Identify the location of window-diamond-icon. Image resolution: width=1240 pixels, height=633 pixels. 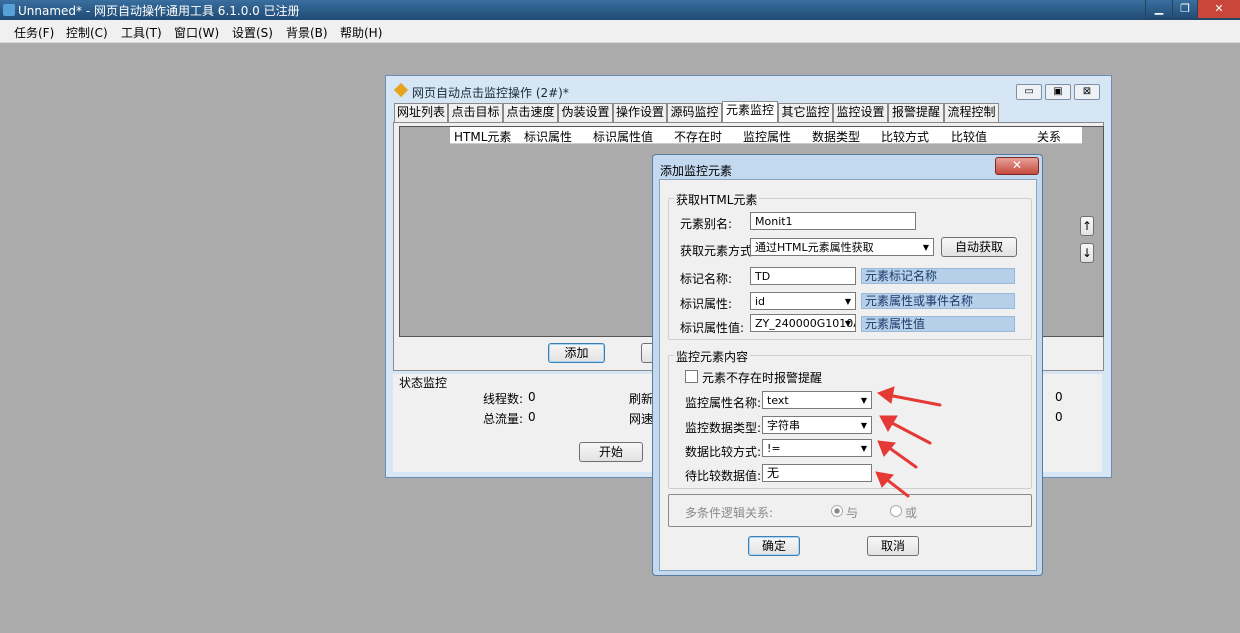
(401, 90).